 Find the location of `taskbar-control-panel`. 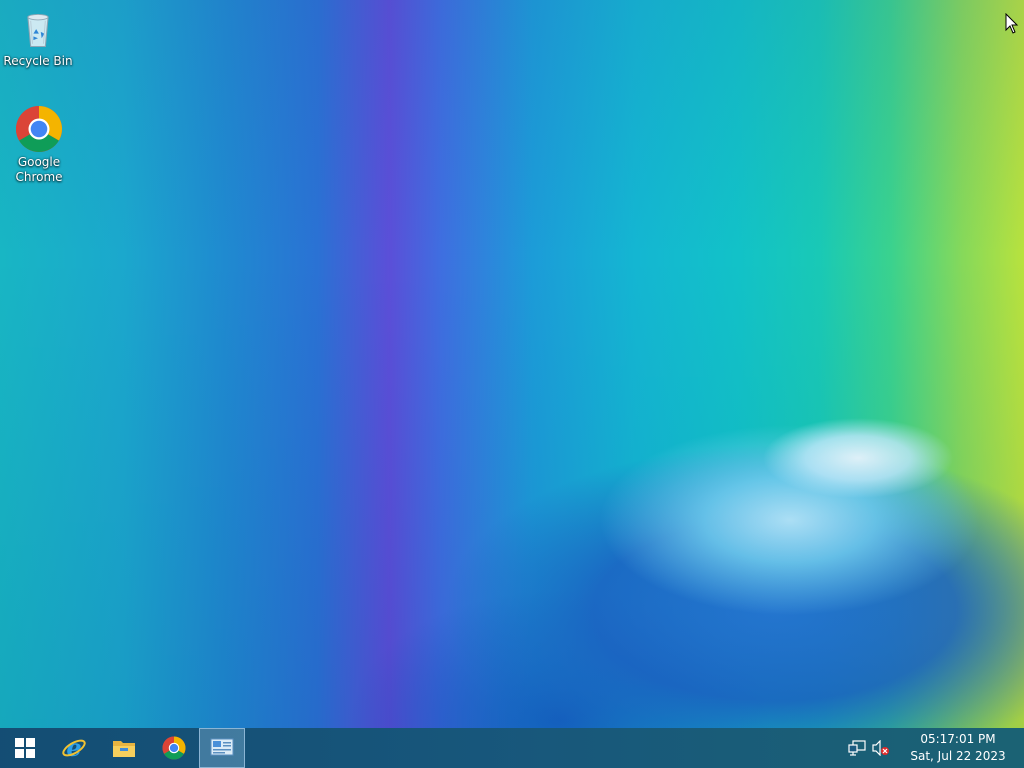

taskbar-control-panel is located at coordinates (222, 748).